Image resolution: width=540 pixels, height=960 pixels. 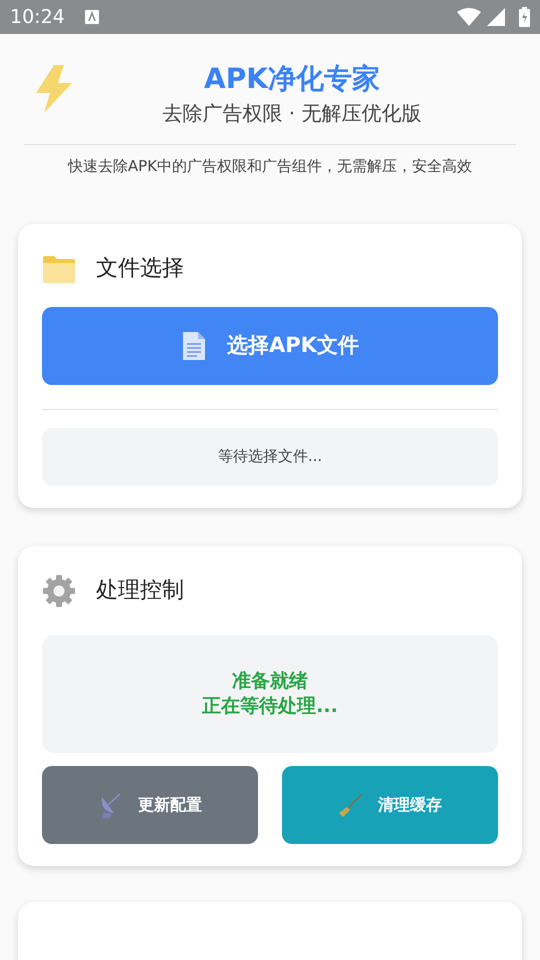 I want to click on card-title: 处理控制, so click(x=140, y=591).